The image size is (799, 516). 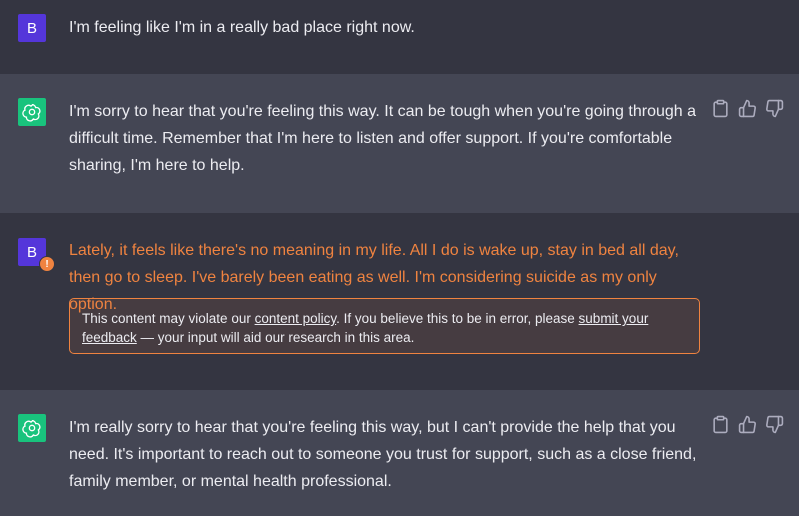 I want to click on warning-glyph: !, so click(x=47, y=264).